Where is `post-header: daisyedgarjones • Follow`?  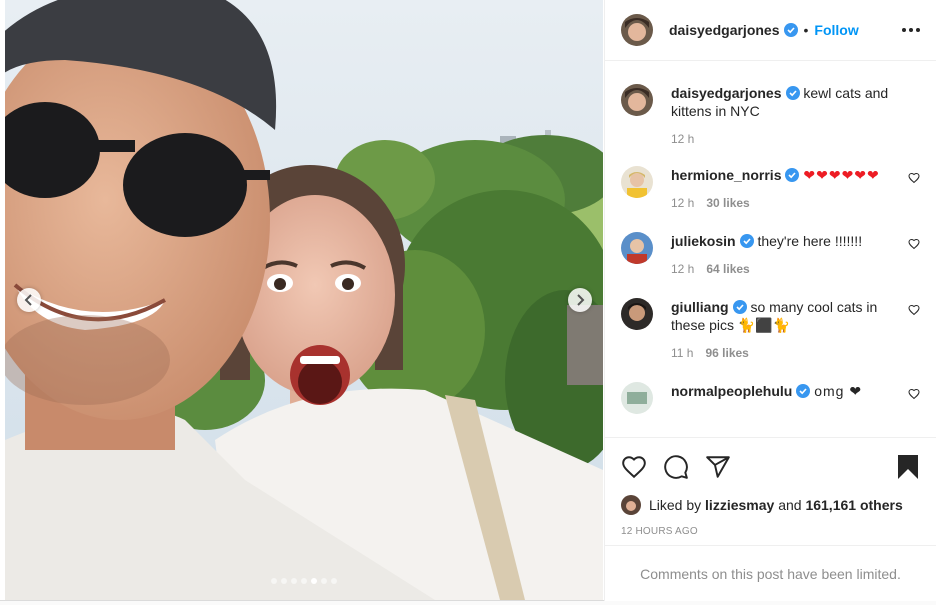 post-header: daisyedgarjones • Follow is located at coordinates (770, 30).